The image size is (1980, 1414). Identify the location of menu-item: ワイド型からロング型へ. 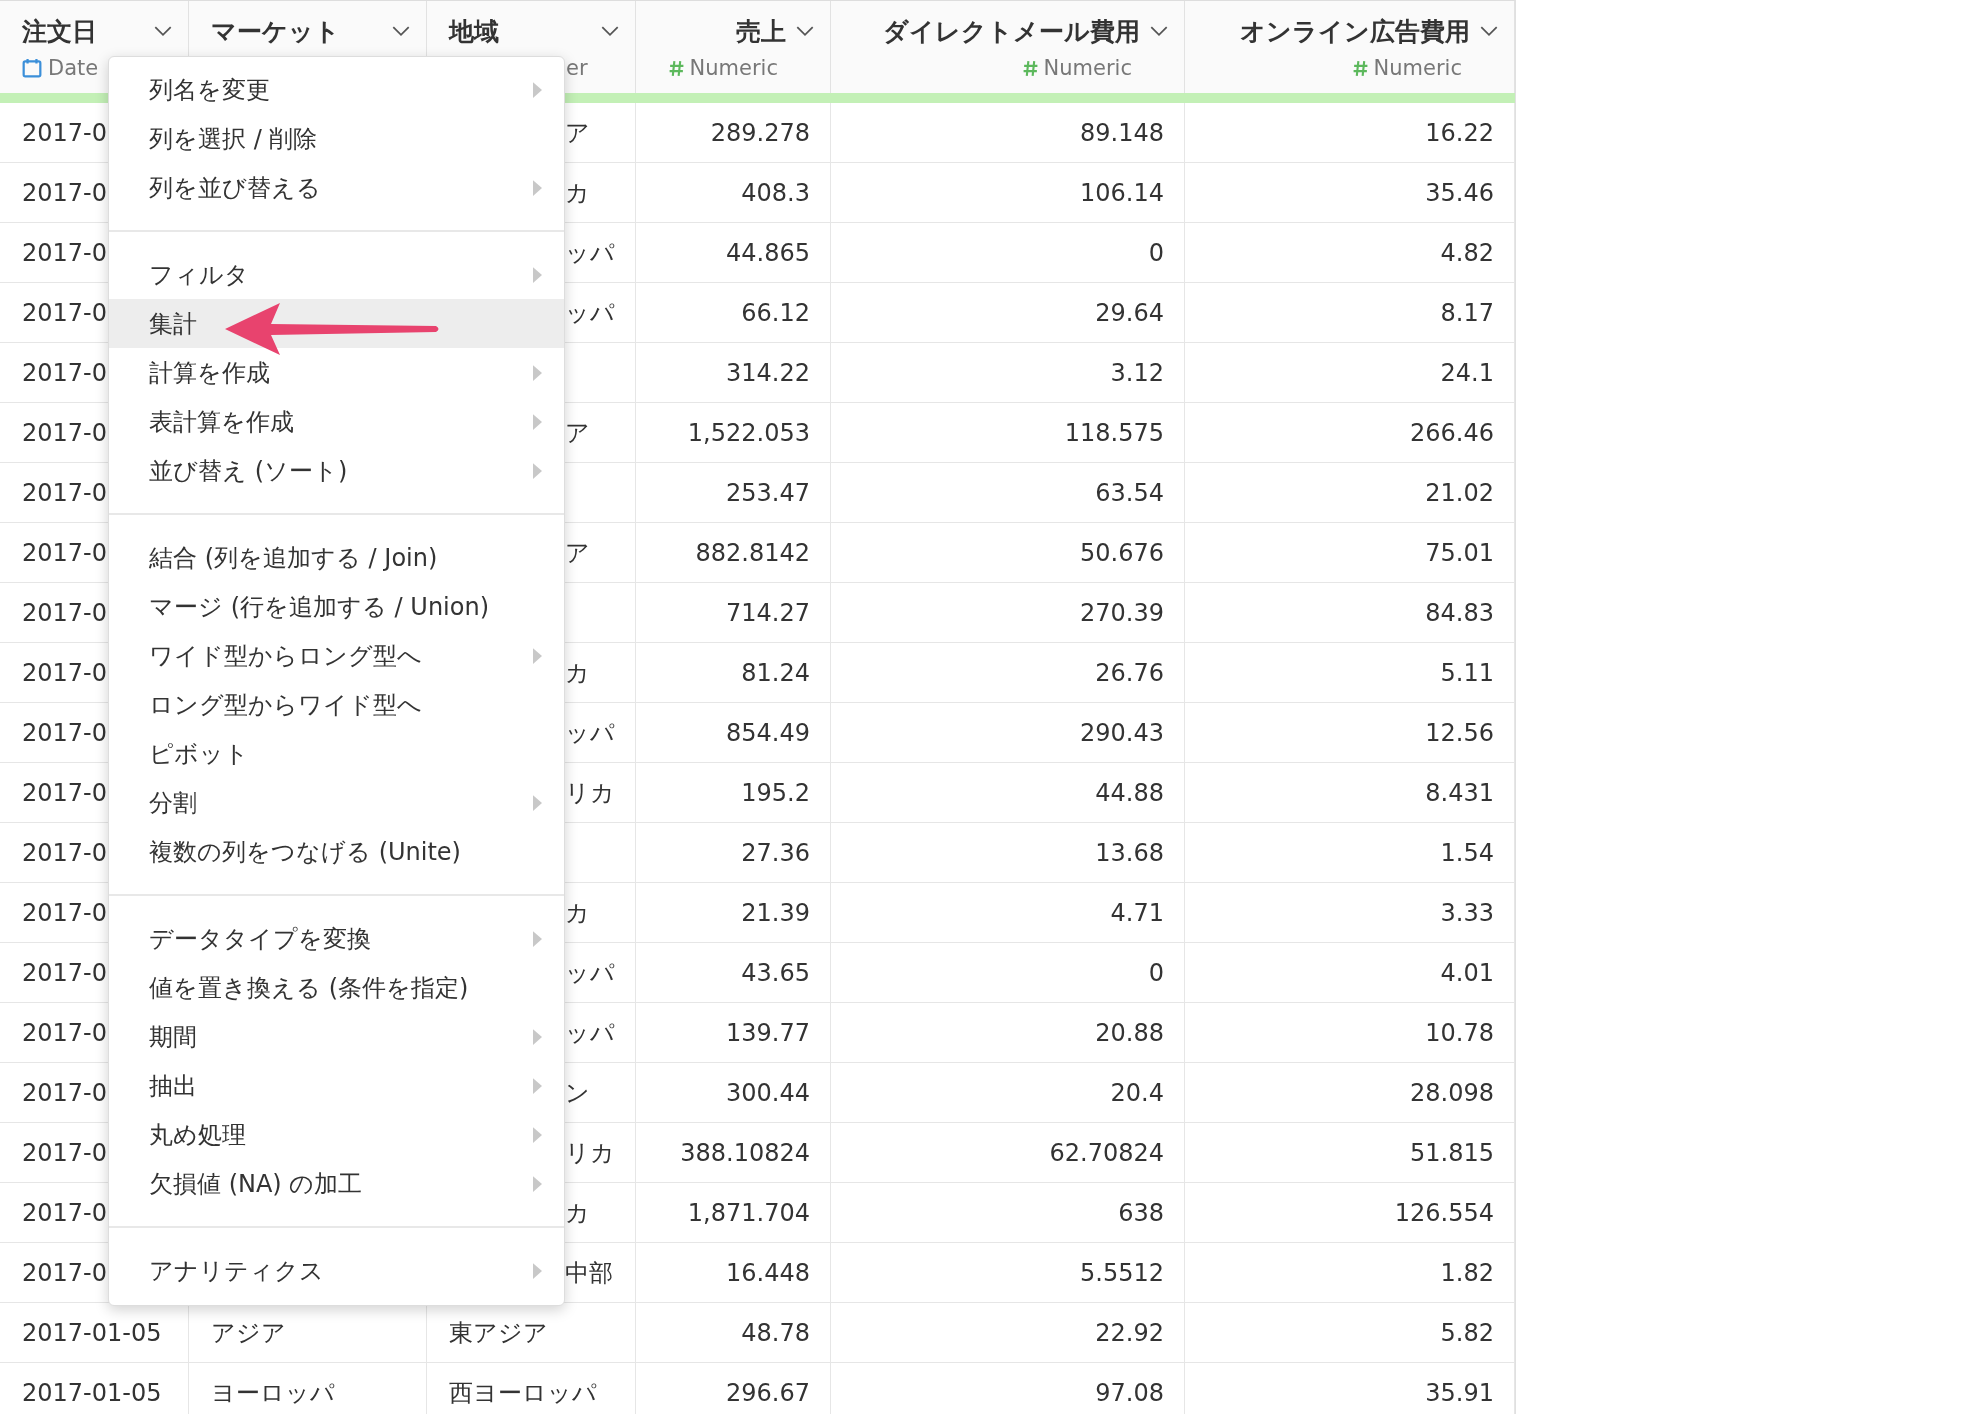
(336, 655).